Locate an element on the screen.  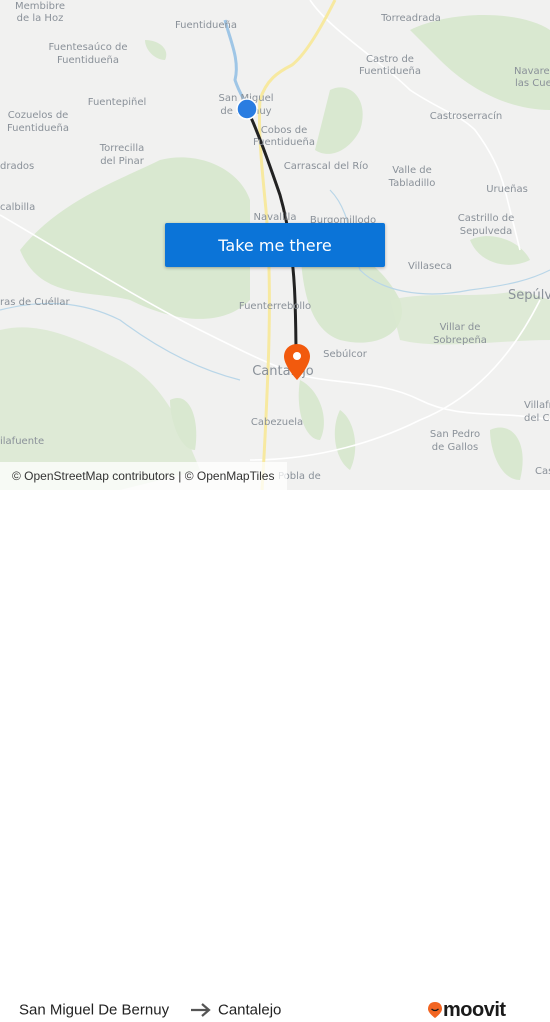
moovit-pin-icon is located at coordinates (435, 1010).